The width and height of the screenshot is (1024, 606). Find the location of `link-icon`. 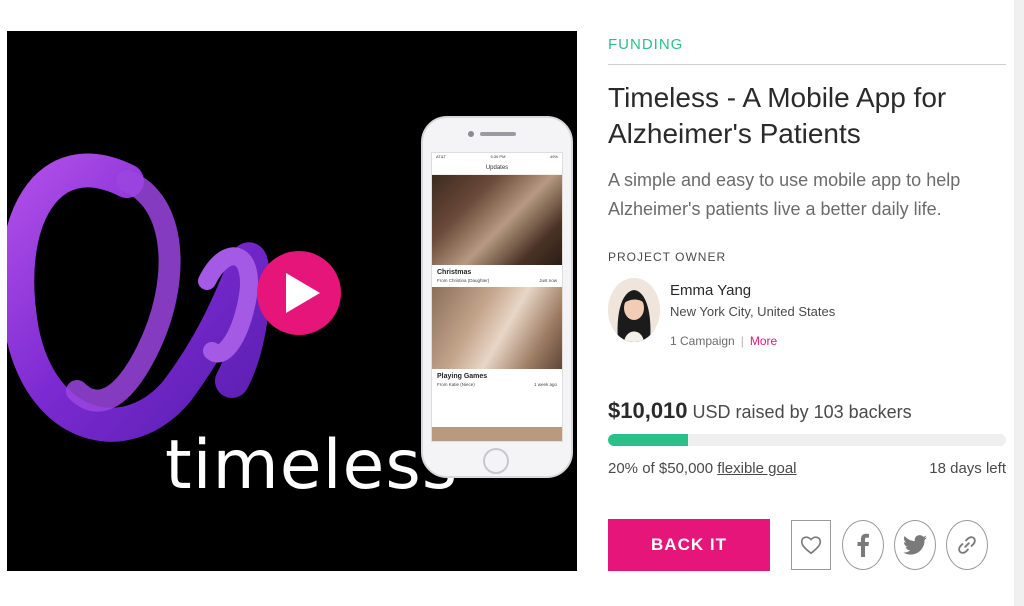

link-icon is located at coordinates (967, 545).